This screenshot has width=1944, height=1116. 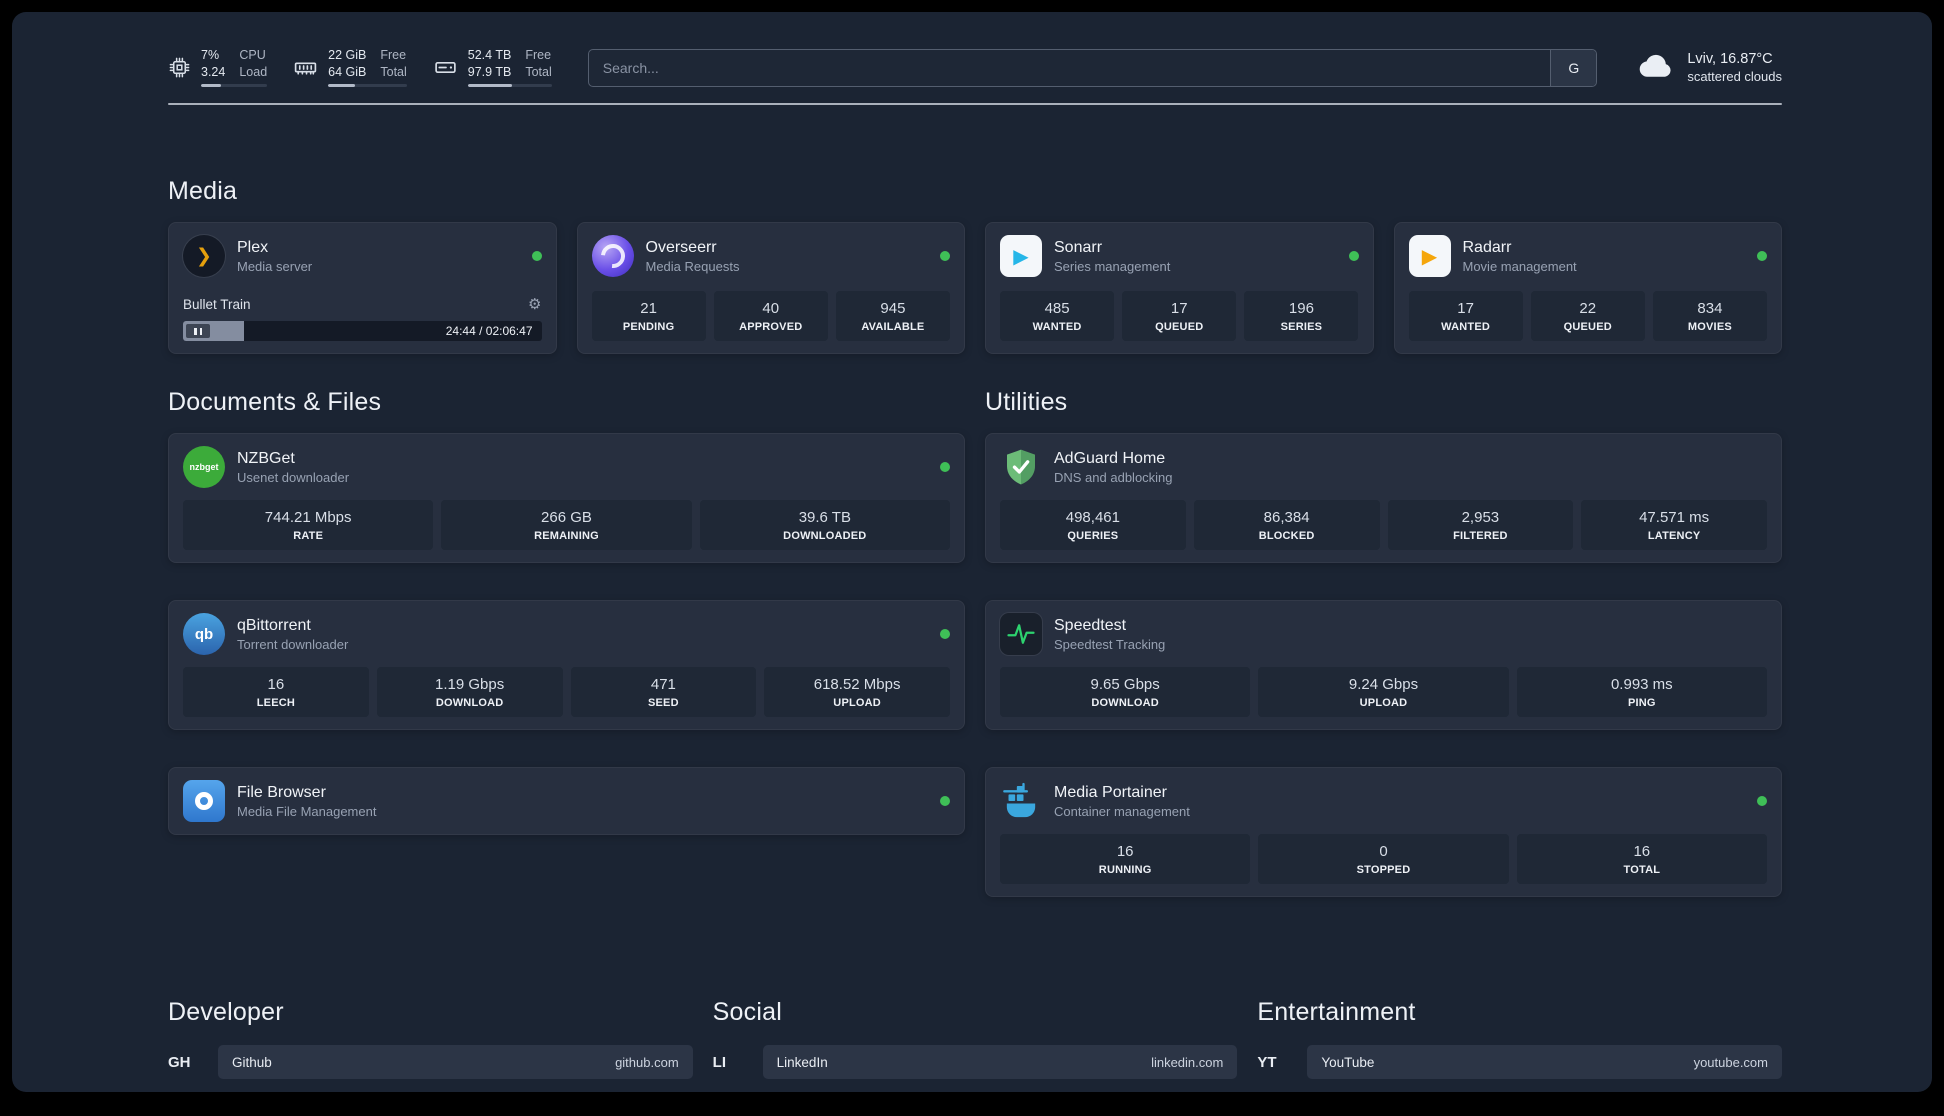 I want to click on overseerr-icon, so click(x=612, y=256).